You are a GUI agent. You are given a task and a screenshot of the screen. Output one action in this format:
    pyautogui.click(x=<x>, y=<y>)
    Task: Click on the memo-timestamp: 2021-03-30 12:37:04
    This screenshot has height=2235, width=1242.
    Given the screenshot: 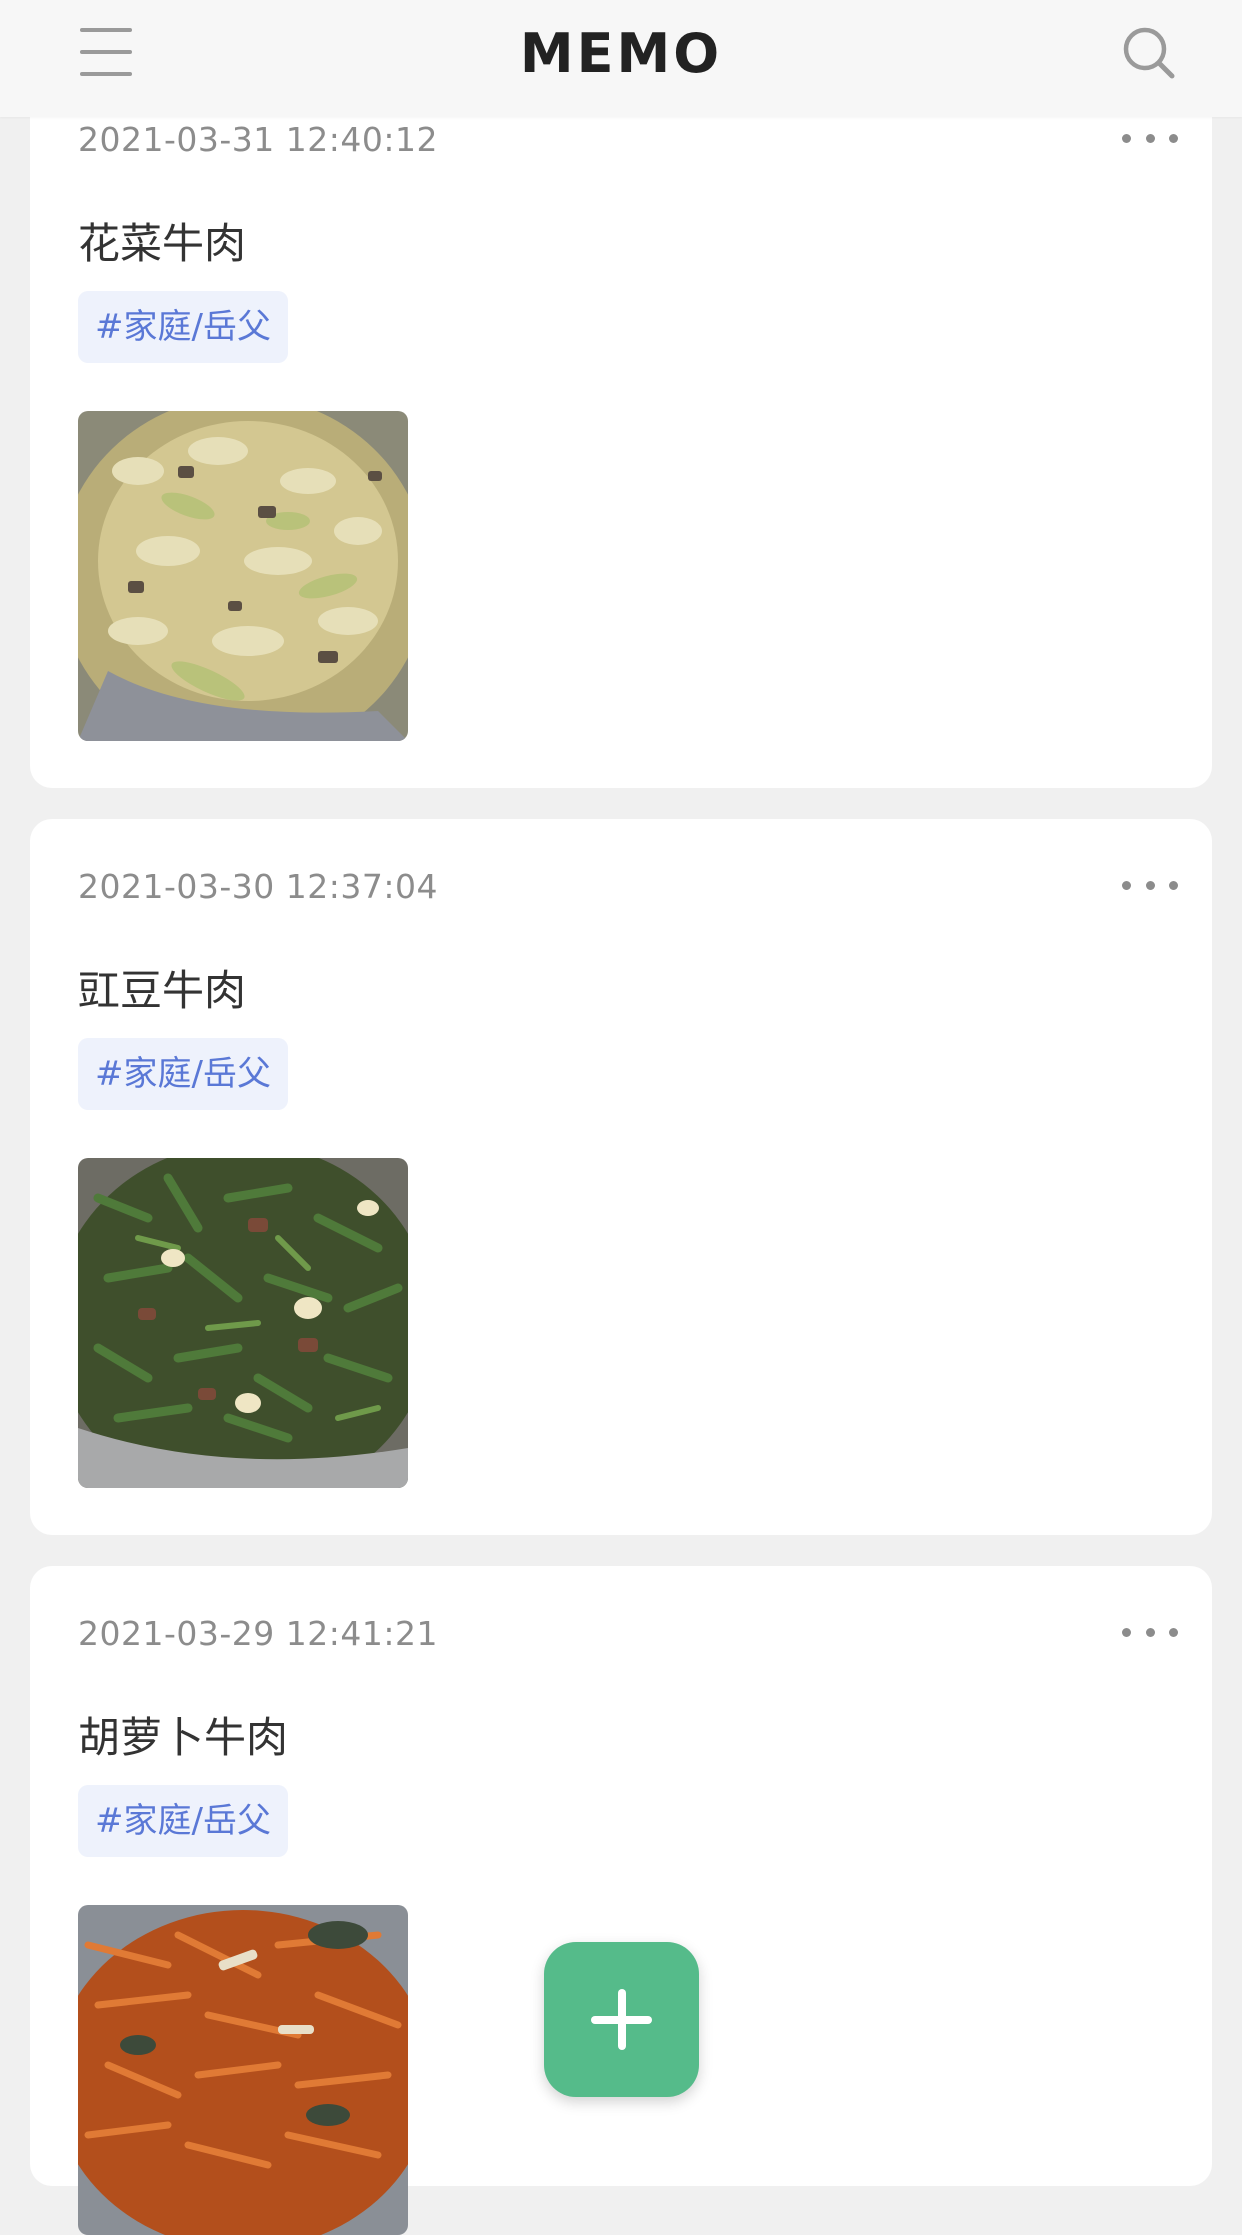 What is the action you would take?
    pyautogui.click(x=258, y=886)
    